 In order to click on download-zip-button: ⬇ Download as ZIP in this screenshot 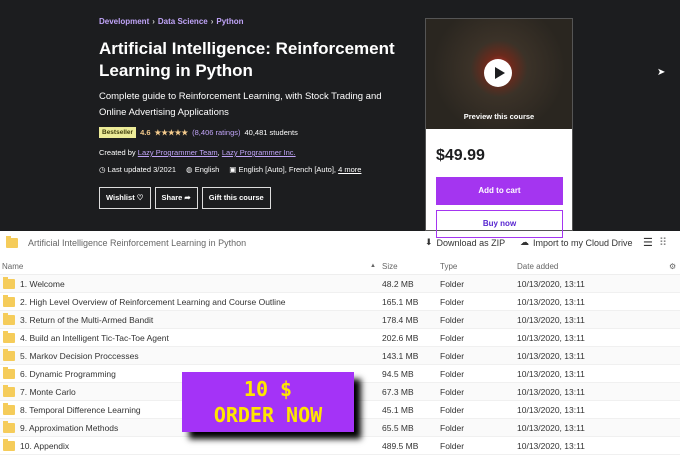, I will do `click(465, 242)`.